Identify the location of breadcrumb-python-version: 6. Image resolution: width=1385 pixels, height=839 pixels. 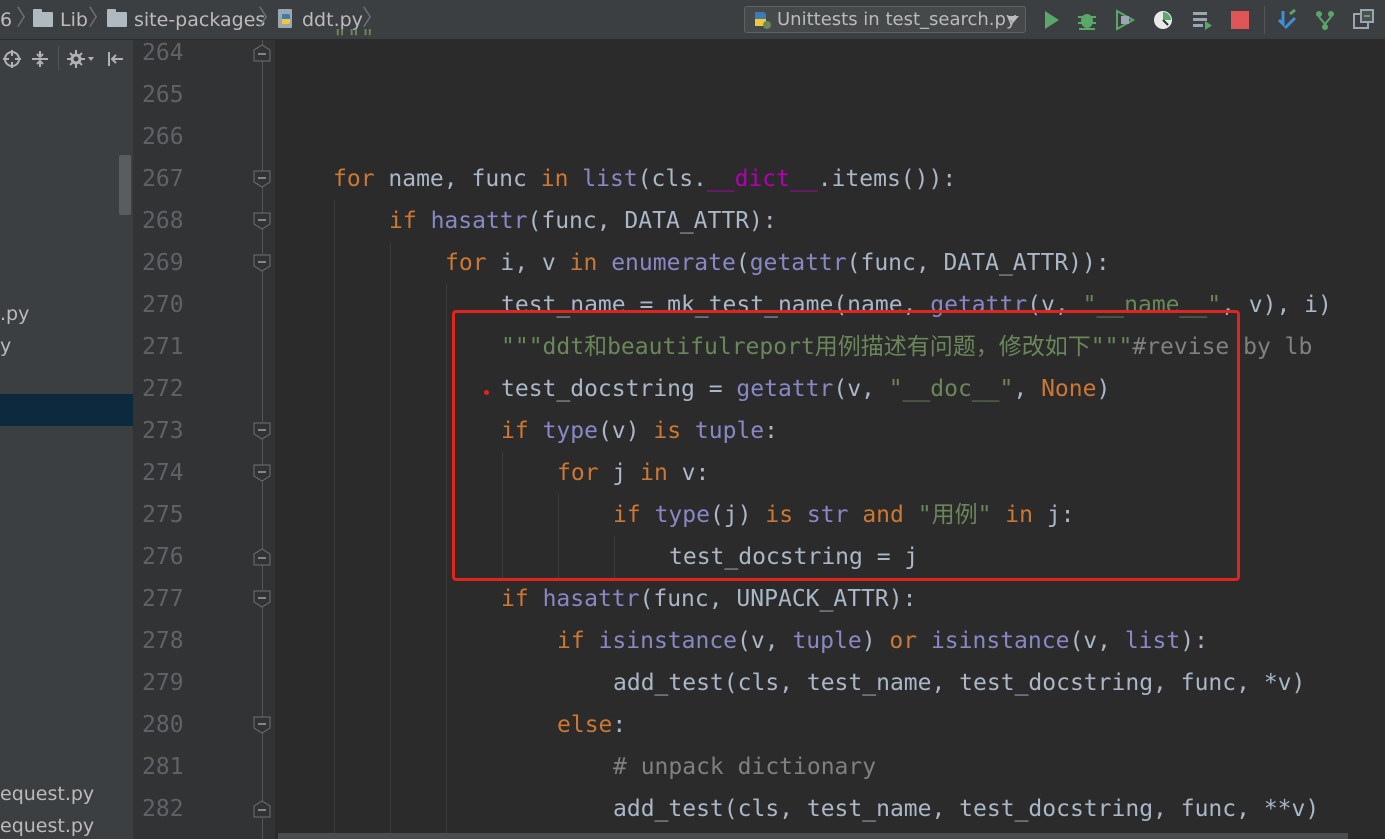
(6, 20).